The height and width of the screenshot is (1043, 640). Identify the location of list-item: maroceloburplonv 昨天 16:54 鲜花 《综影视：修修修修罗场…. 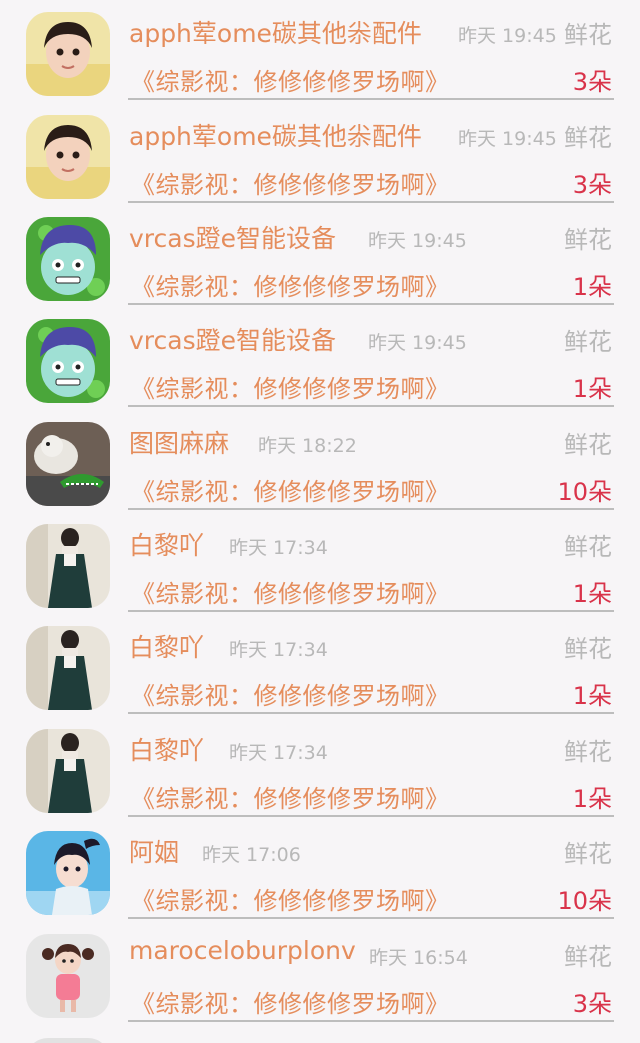
(320, 973).